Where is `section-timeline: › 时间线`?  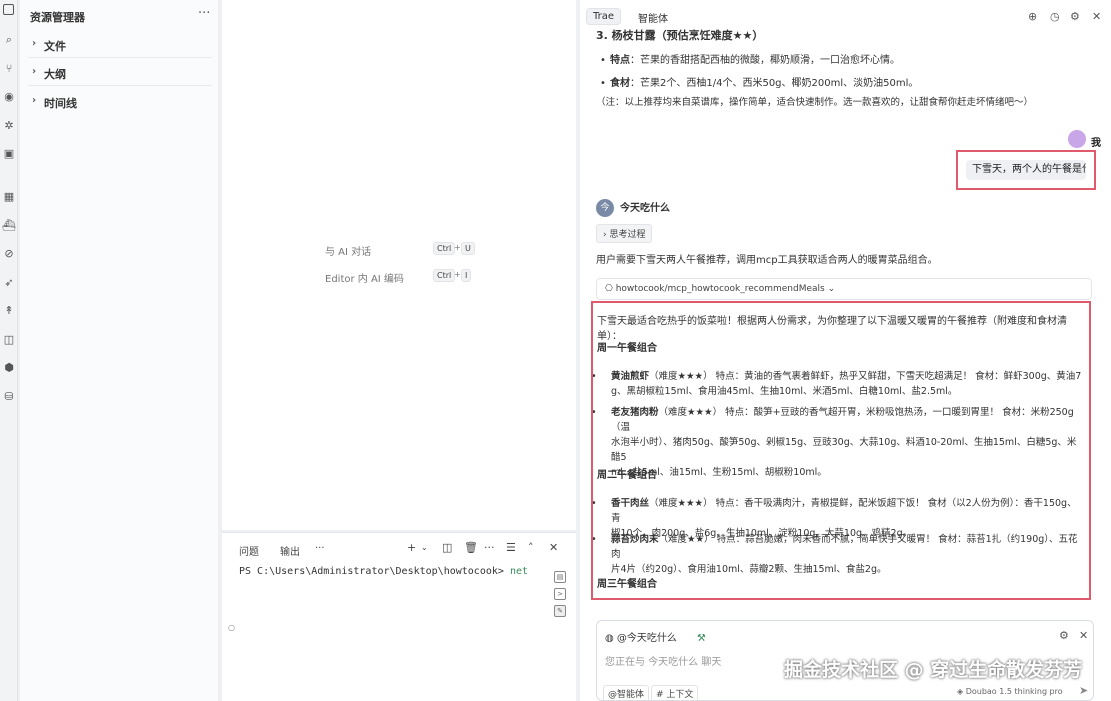 section-timeline: › 时间线 is located at coordinates (120, 102).